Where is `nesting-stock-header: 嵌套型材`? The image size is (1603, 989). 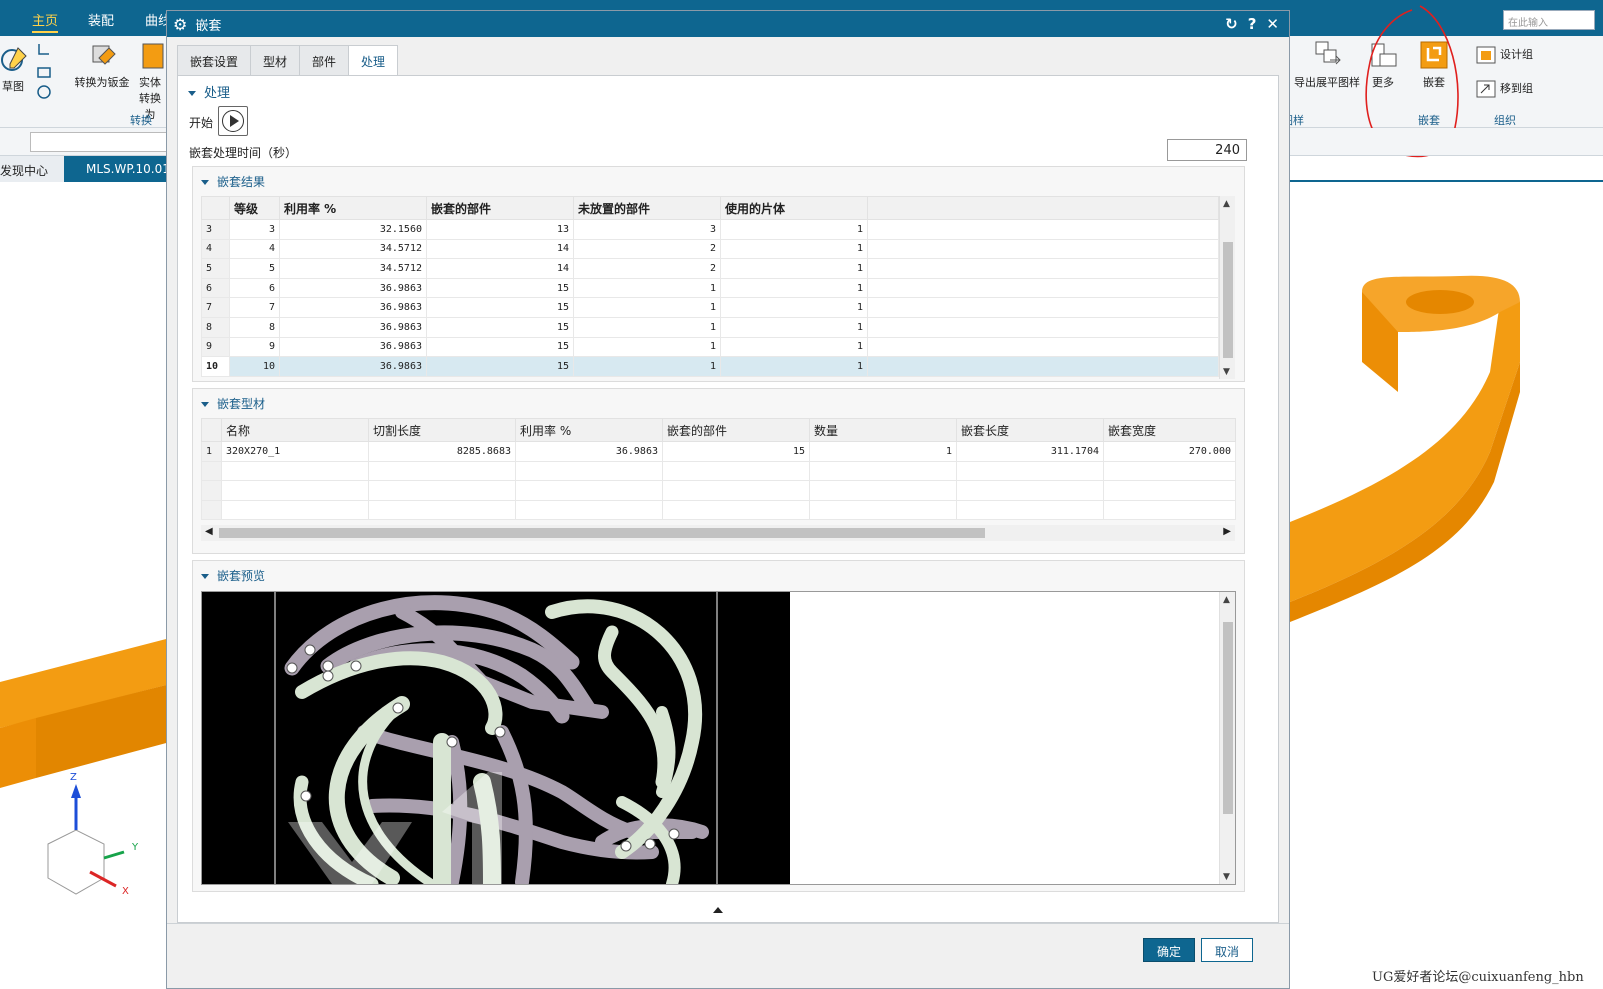
nesting-stock-header: 嵌套型材 is located at coordinates (233, 403).